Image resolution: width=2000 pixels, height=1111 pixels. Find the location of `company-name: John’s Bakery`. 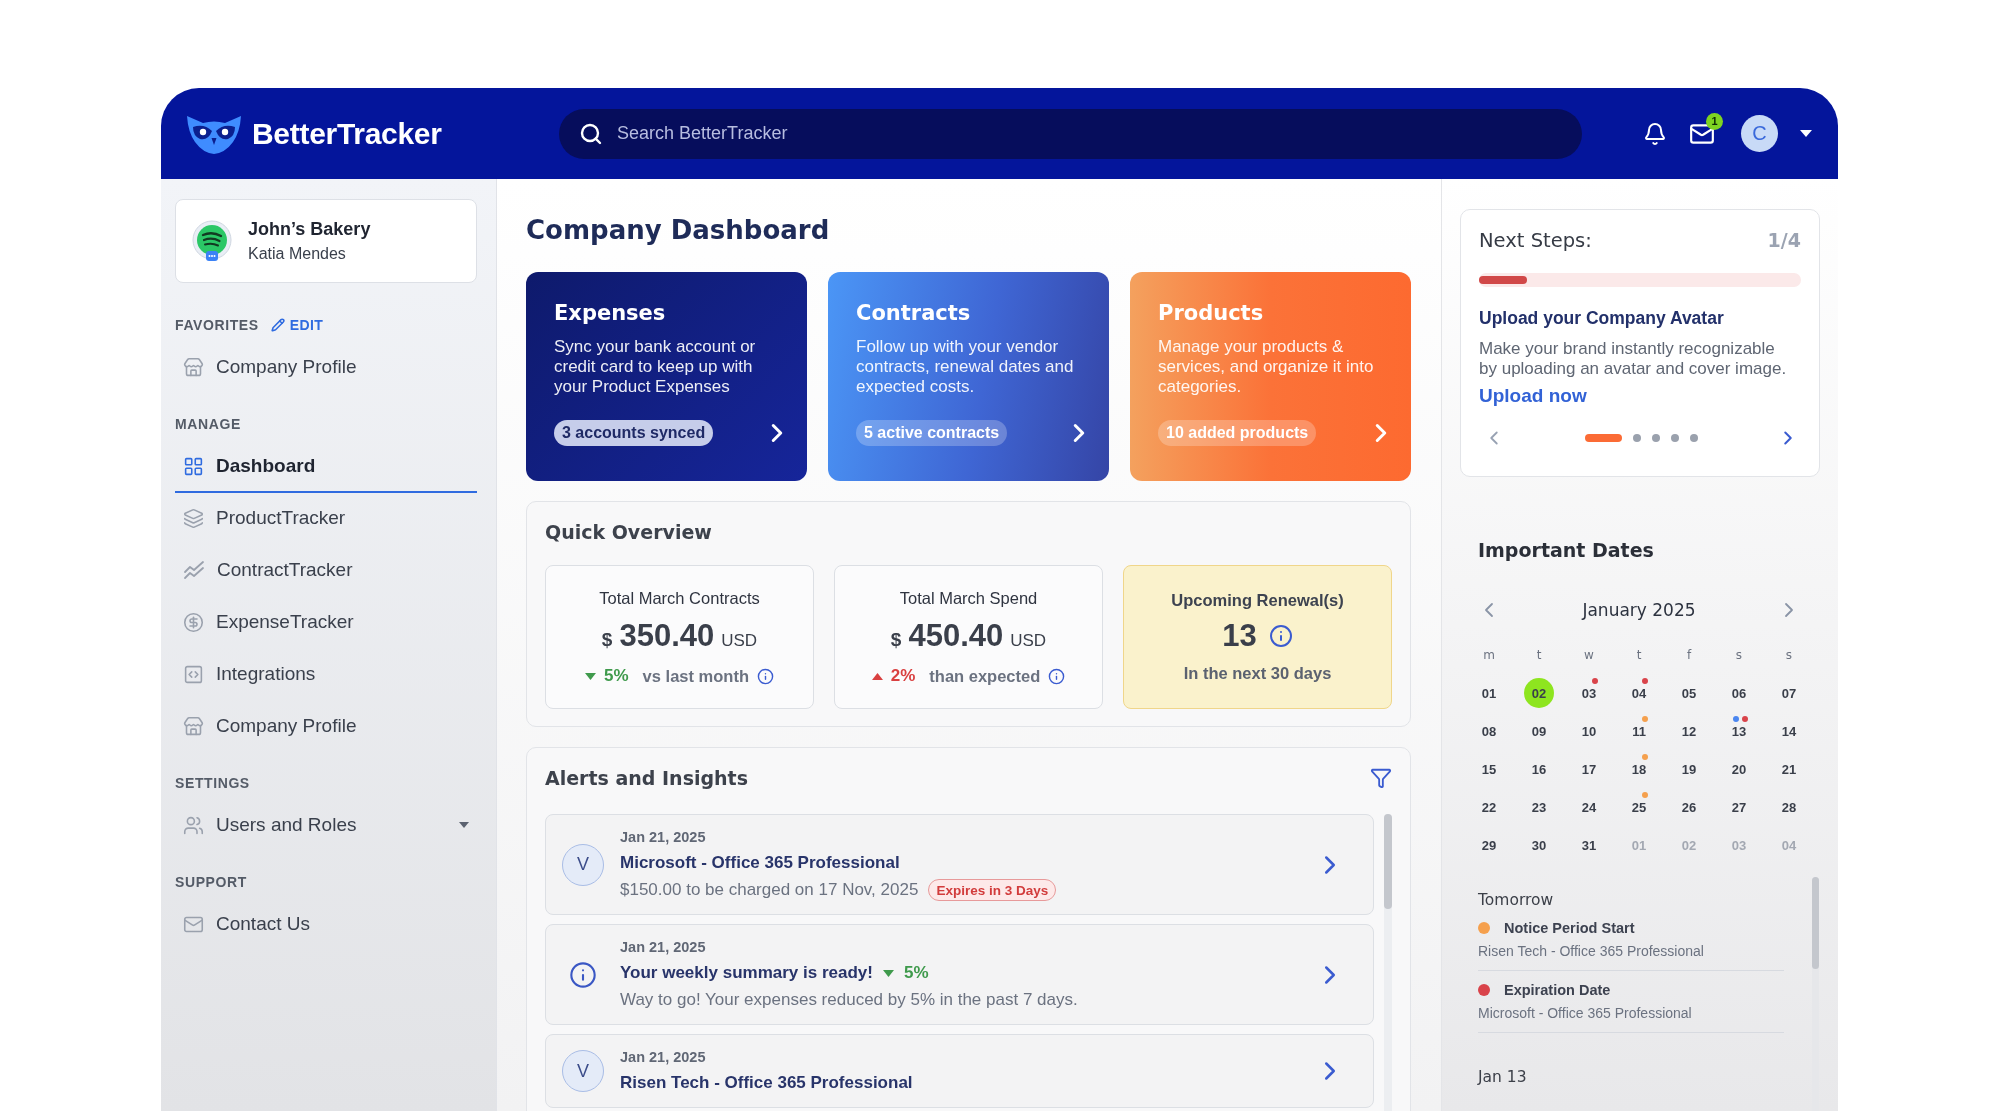

company-name: John’s Bakery is located at coordinates (309, 229).